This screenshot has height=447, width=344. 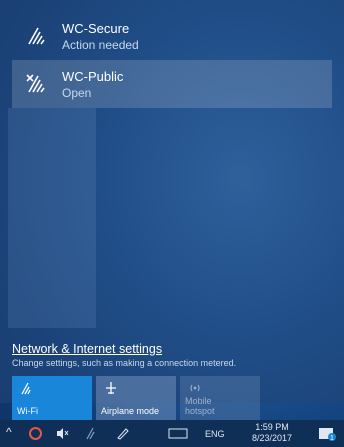 I want to click on network-ssid: WC-Secure, so click(x=96, y=28).